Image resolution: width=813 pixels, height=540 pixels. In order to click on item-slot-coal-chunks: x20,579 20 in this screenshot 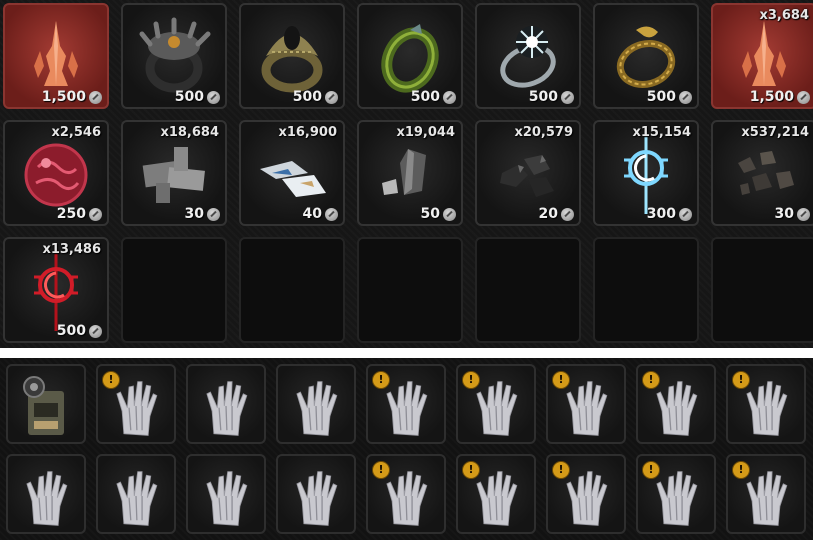, I will do `click(528, 173)`.